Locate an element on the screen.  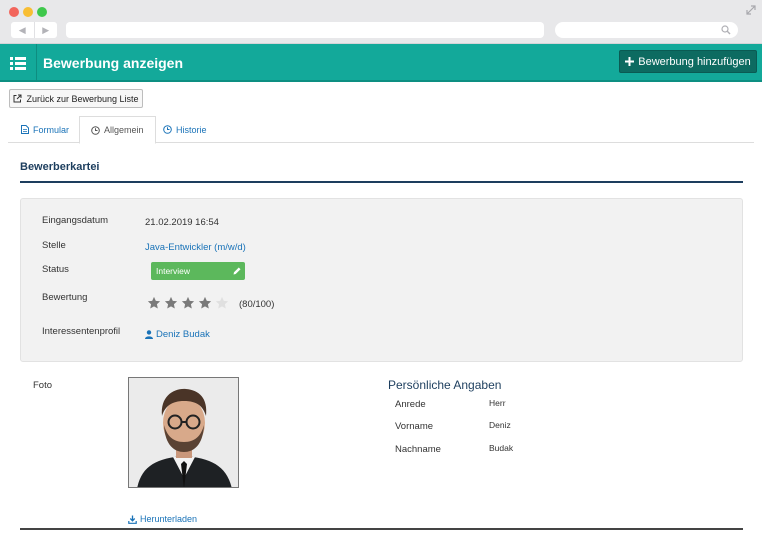
forward-arrow-icon: ▶ is located at coordinates (46, 30).